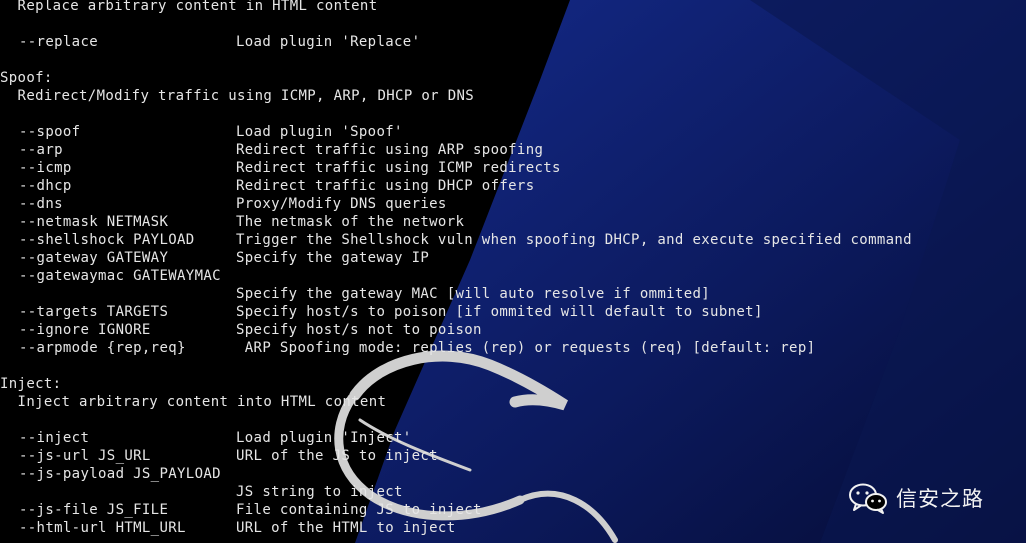  I want to click on option-flag: --js-file JS_FILE, so click(94, 510).